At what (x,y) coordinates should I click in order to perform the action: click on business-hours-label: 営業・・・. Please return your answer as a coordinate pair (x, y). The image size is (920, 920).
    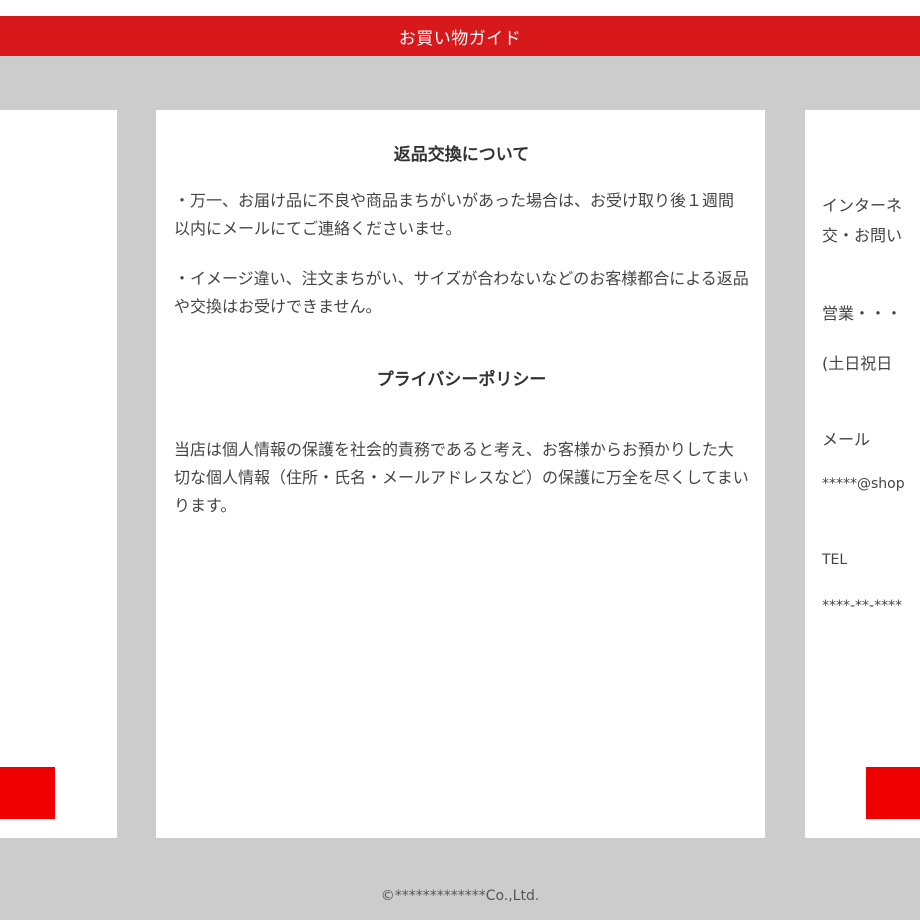
    Looking at the image, I should click on (862, 313).